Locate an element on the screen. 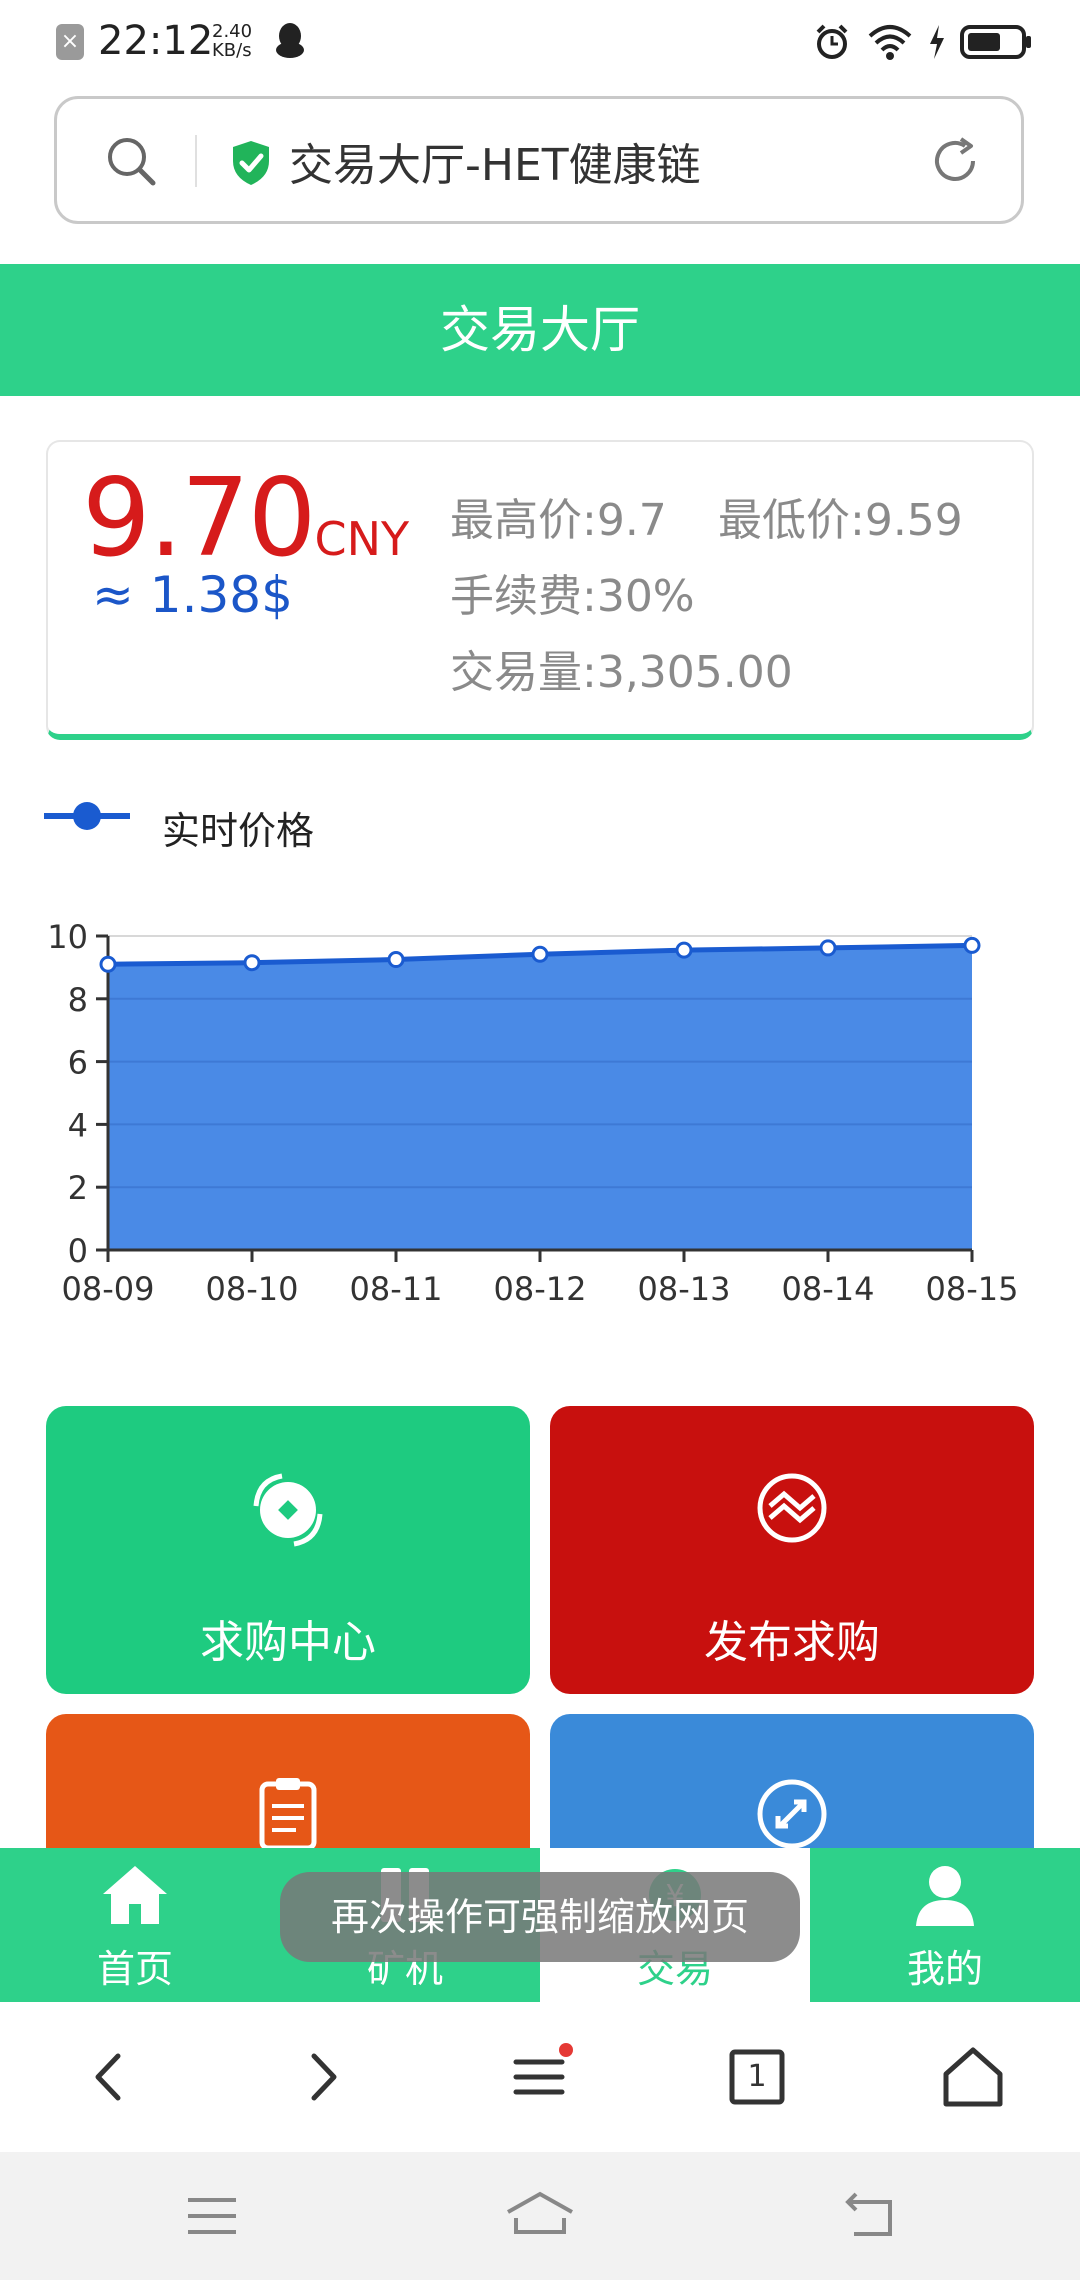  system-nav-bar is located at coordinates (540, 2216).